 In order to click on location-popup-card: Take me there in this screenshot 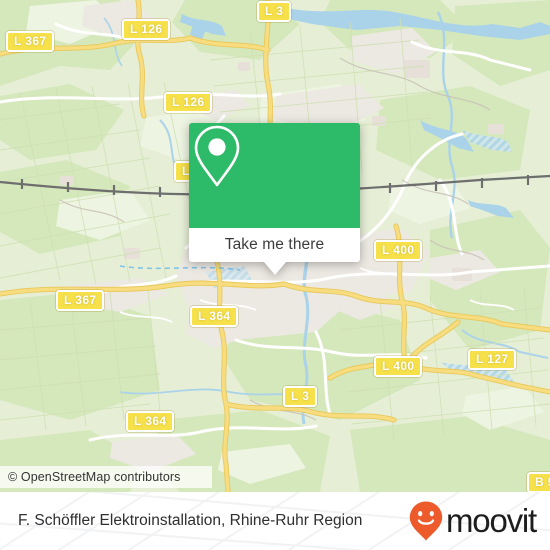, I will do `click(274, 199)`.